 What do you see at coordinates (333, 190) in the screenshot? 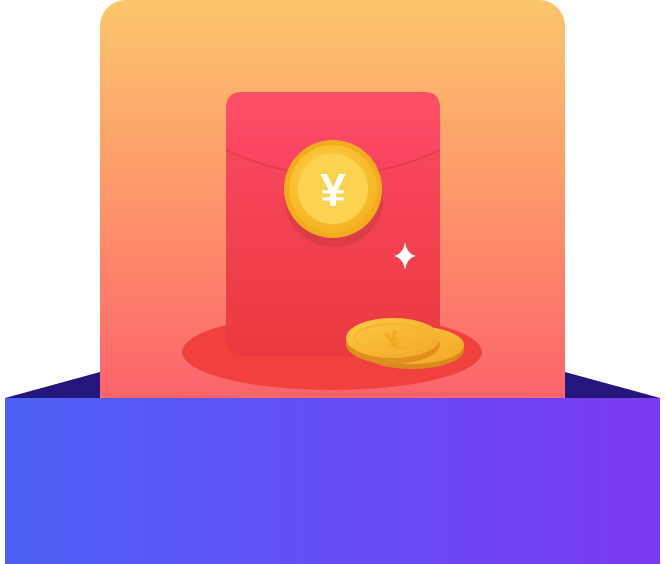
I see `yuan-symbol: ¥` at bounding box center [333, 190].